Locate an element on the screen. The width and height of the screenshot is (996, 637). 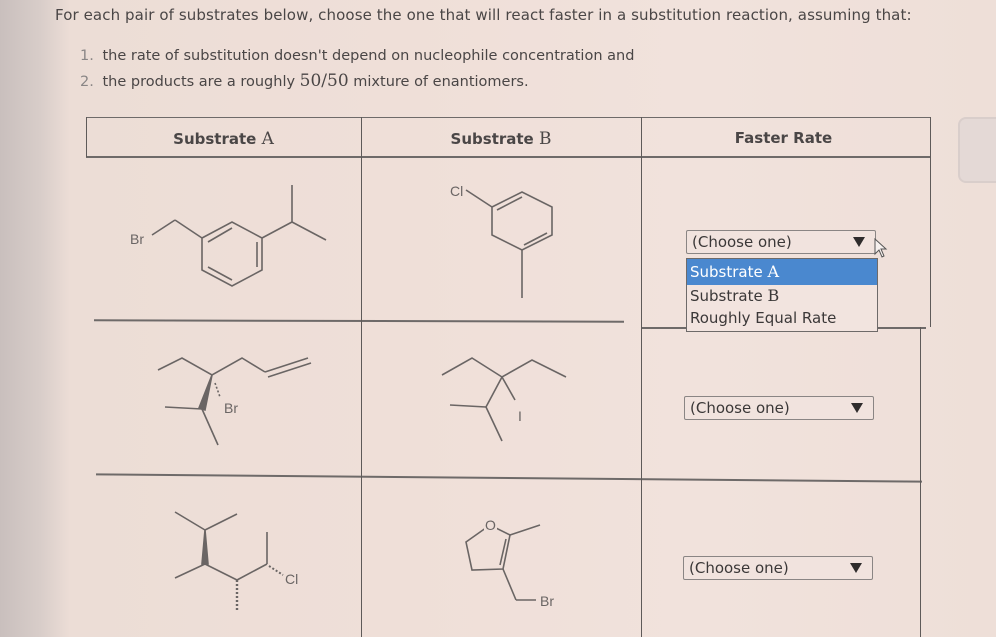
condition-number: 2. is located at coordinates (87, 82).